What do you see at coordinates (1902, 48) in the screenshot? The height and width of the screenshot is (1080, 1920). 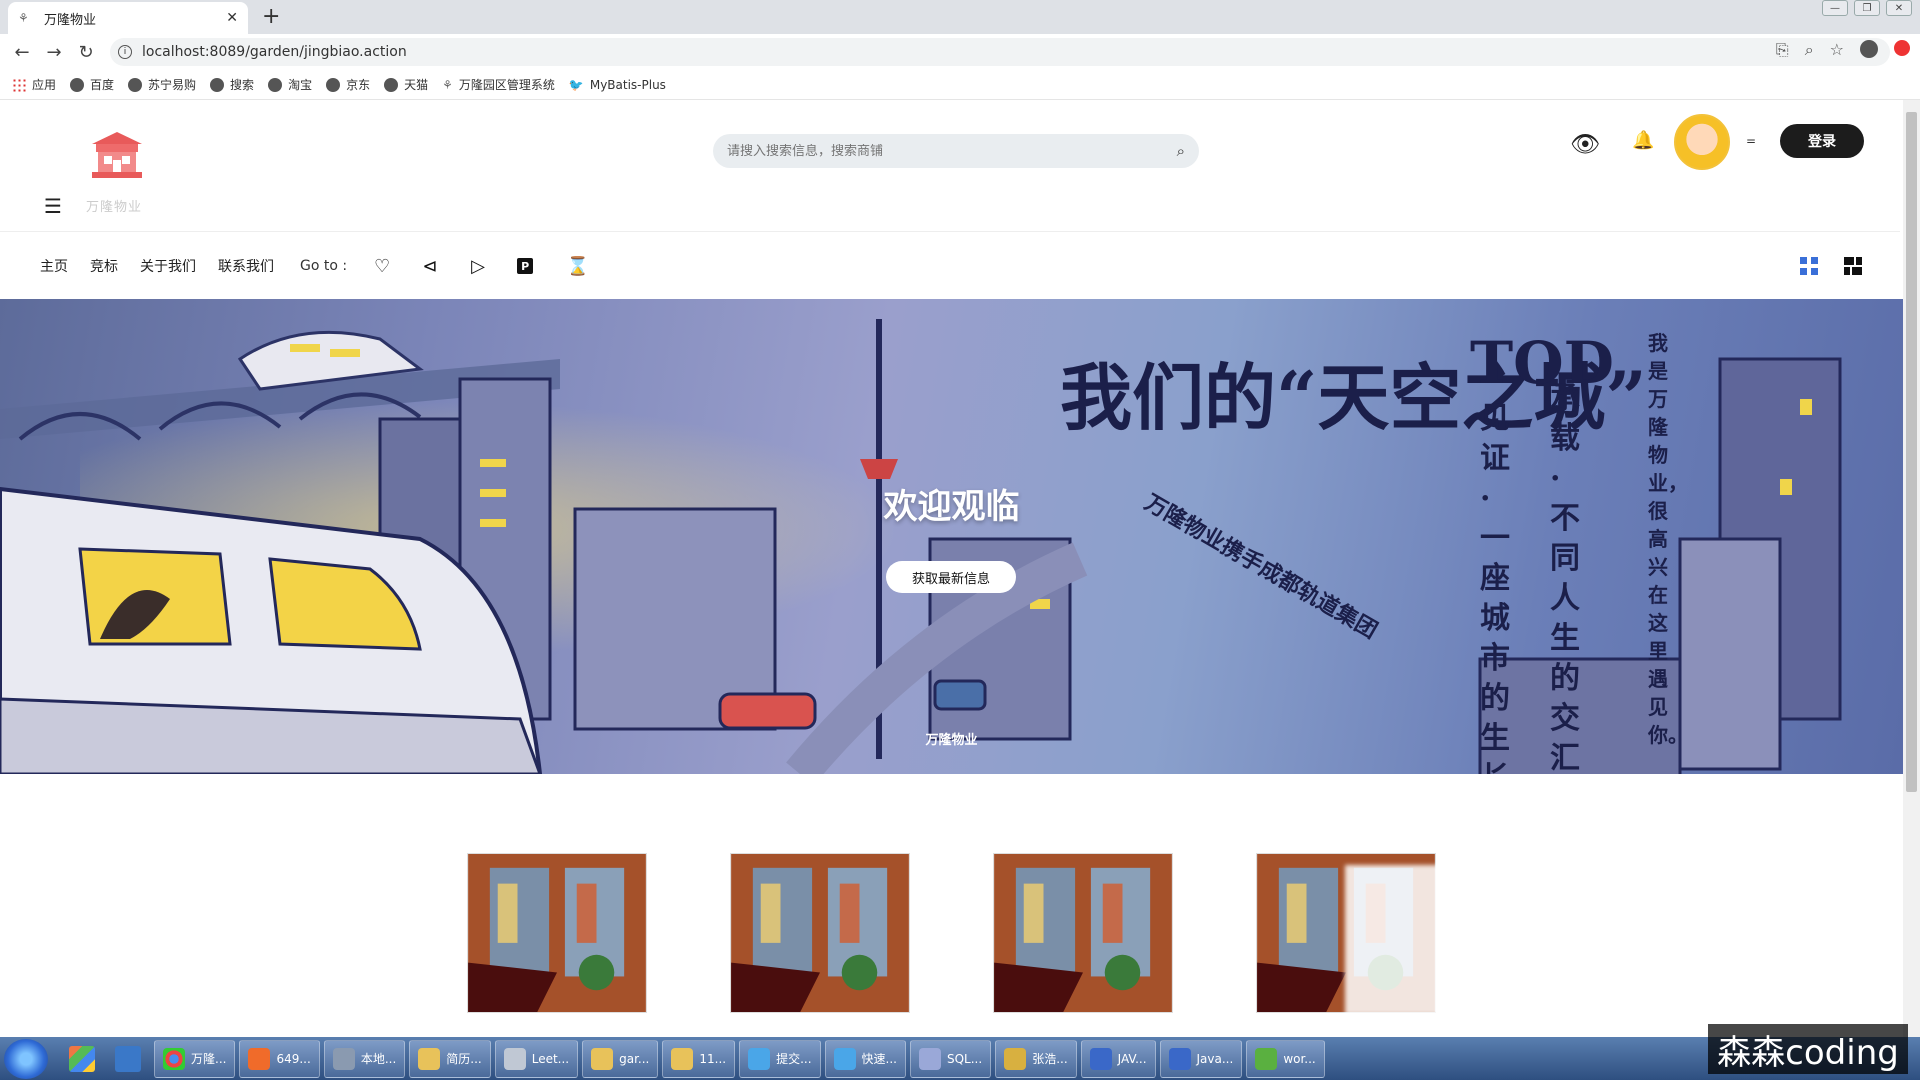 I see `extension-icon` at bounding box center [1902, 48].